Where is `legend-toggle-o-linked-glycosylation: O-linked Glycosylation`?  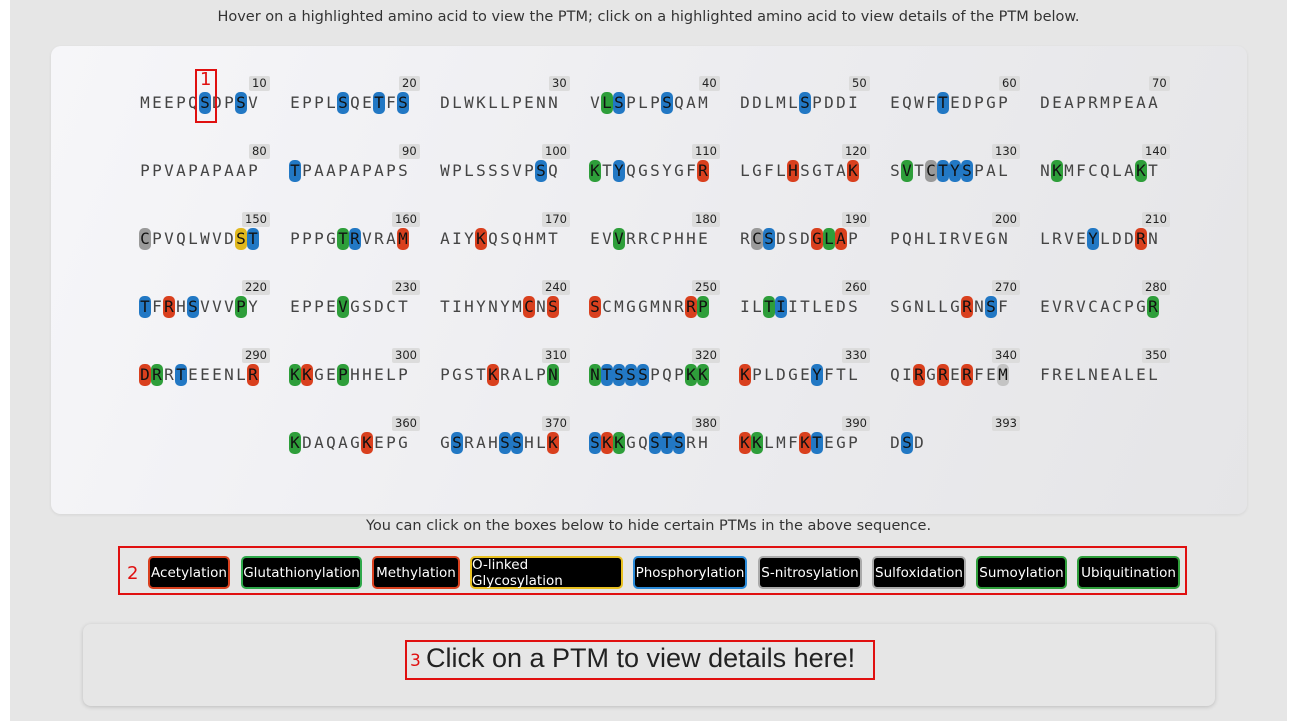 legend-toggle-o-linked-glycosylation: O-linked Glycosylation is located at coordinates (546, 572).